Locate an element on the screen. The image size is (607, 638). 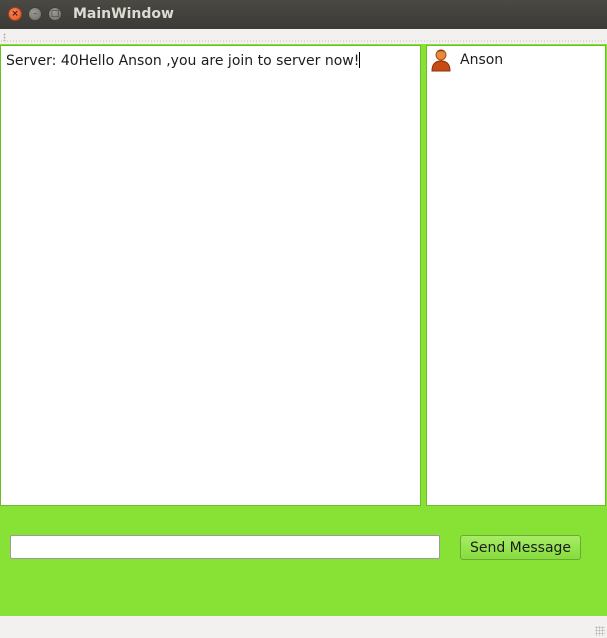
maximize-window-button: □ is located at coordinates (55, 14).